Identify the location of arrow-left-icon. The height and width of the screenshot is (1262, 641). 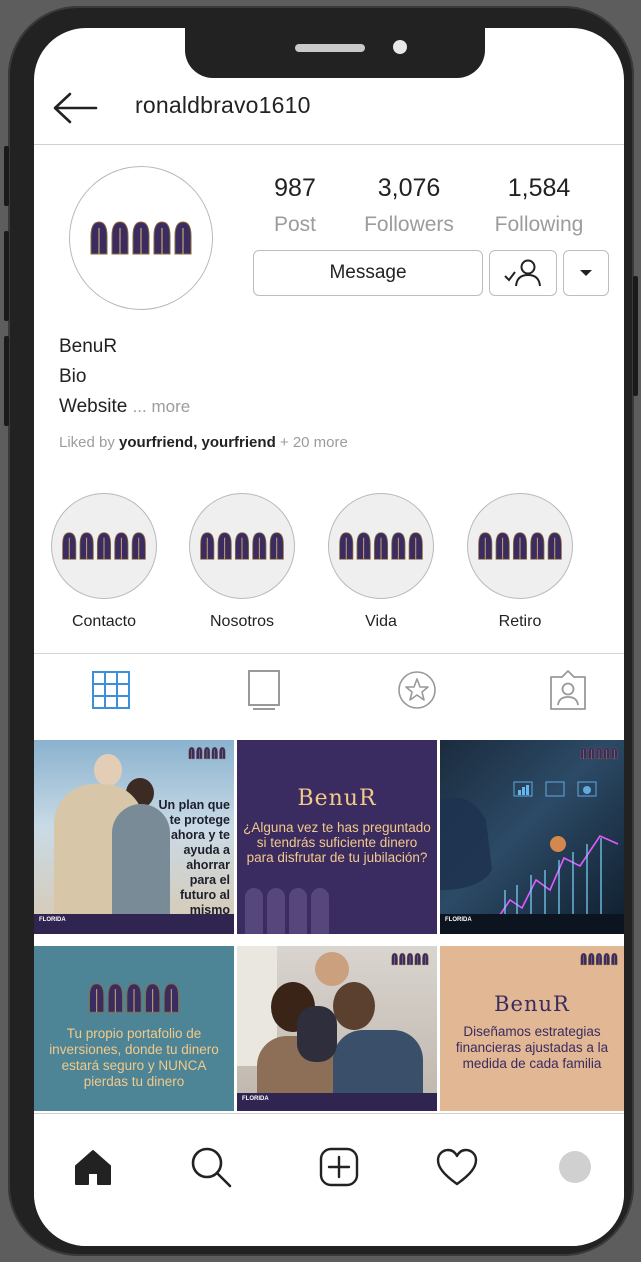
(75, 108).